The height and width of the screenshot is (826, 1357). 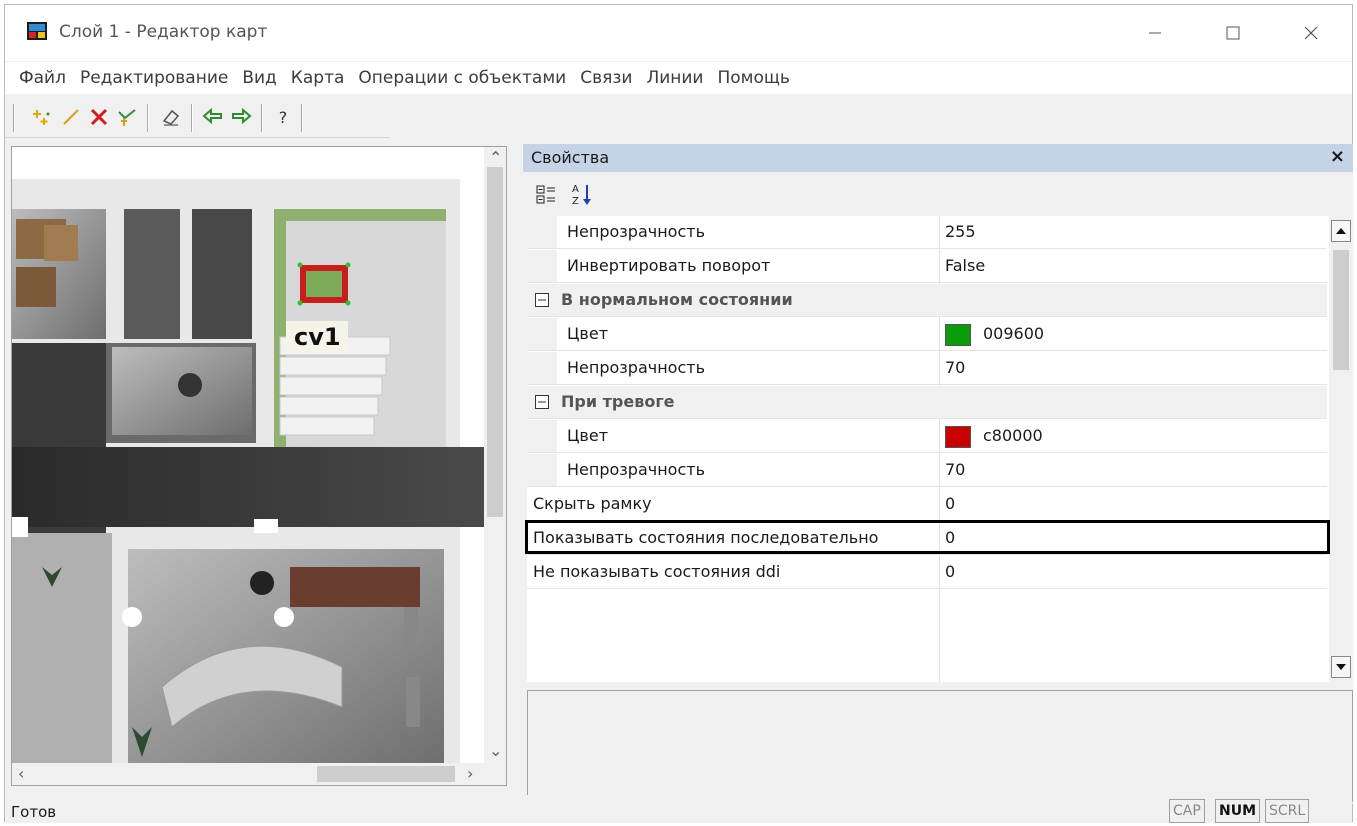 What do you see at coordinates (213, 117) in the screenshot?
I see `undo-button` at bounding box center [213, 117].